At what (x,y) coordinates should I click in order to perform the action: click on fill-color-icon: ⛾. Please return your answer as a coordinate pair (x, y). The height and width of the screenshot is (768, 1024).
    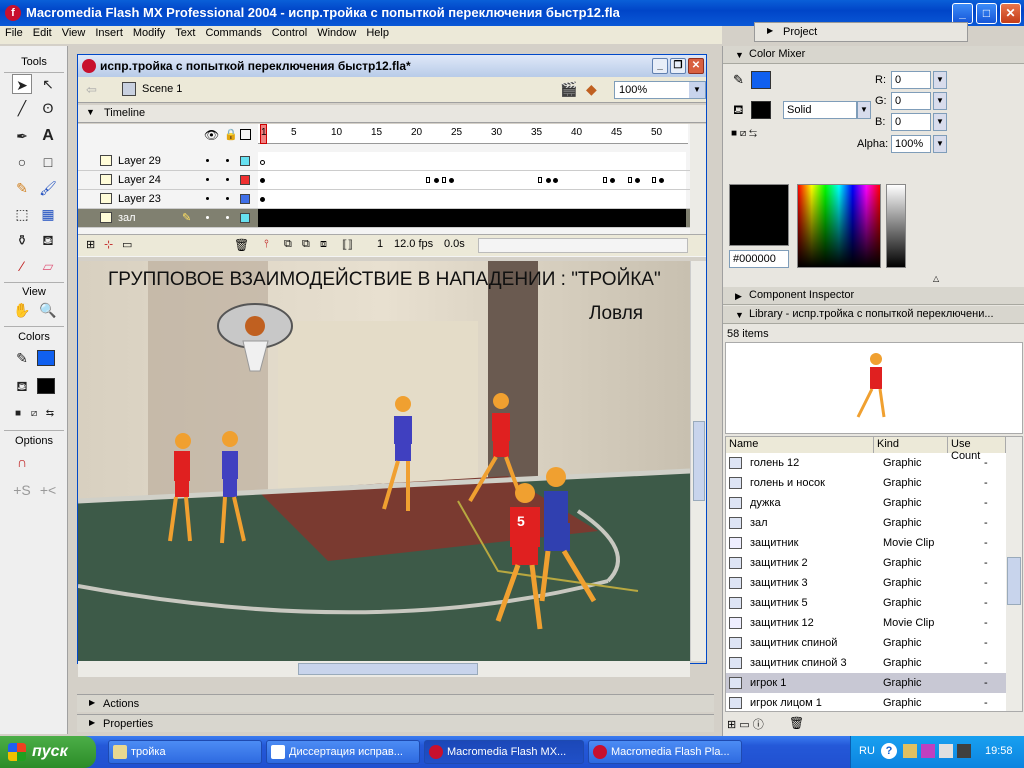
    Looking at the image, I should click on (22, 386).